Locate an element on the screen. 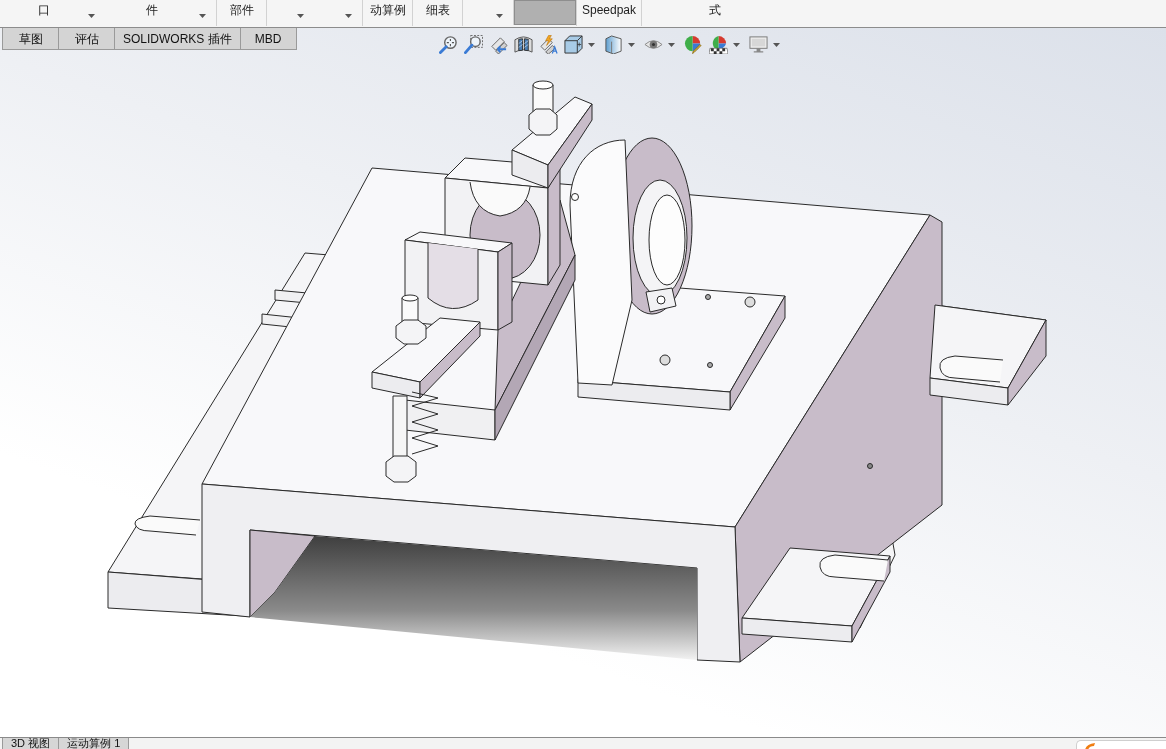 The height and width of the screenshot is (749, 1166). command-label: 细表 is located at coordinates (437, 10).